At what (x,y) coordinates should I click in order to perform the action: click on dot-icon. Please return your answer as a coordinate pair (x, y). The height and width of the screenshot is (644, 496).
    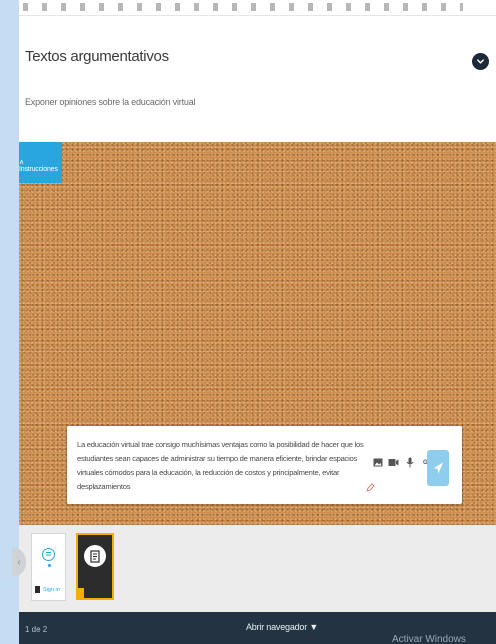
    Looking at the image, I should click on (49, 565).